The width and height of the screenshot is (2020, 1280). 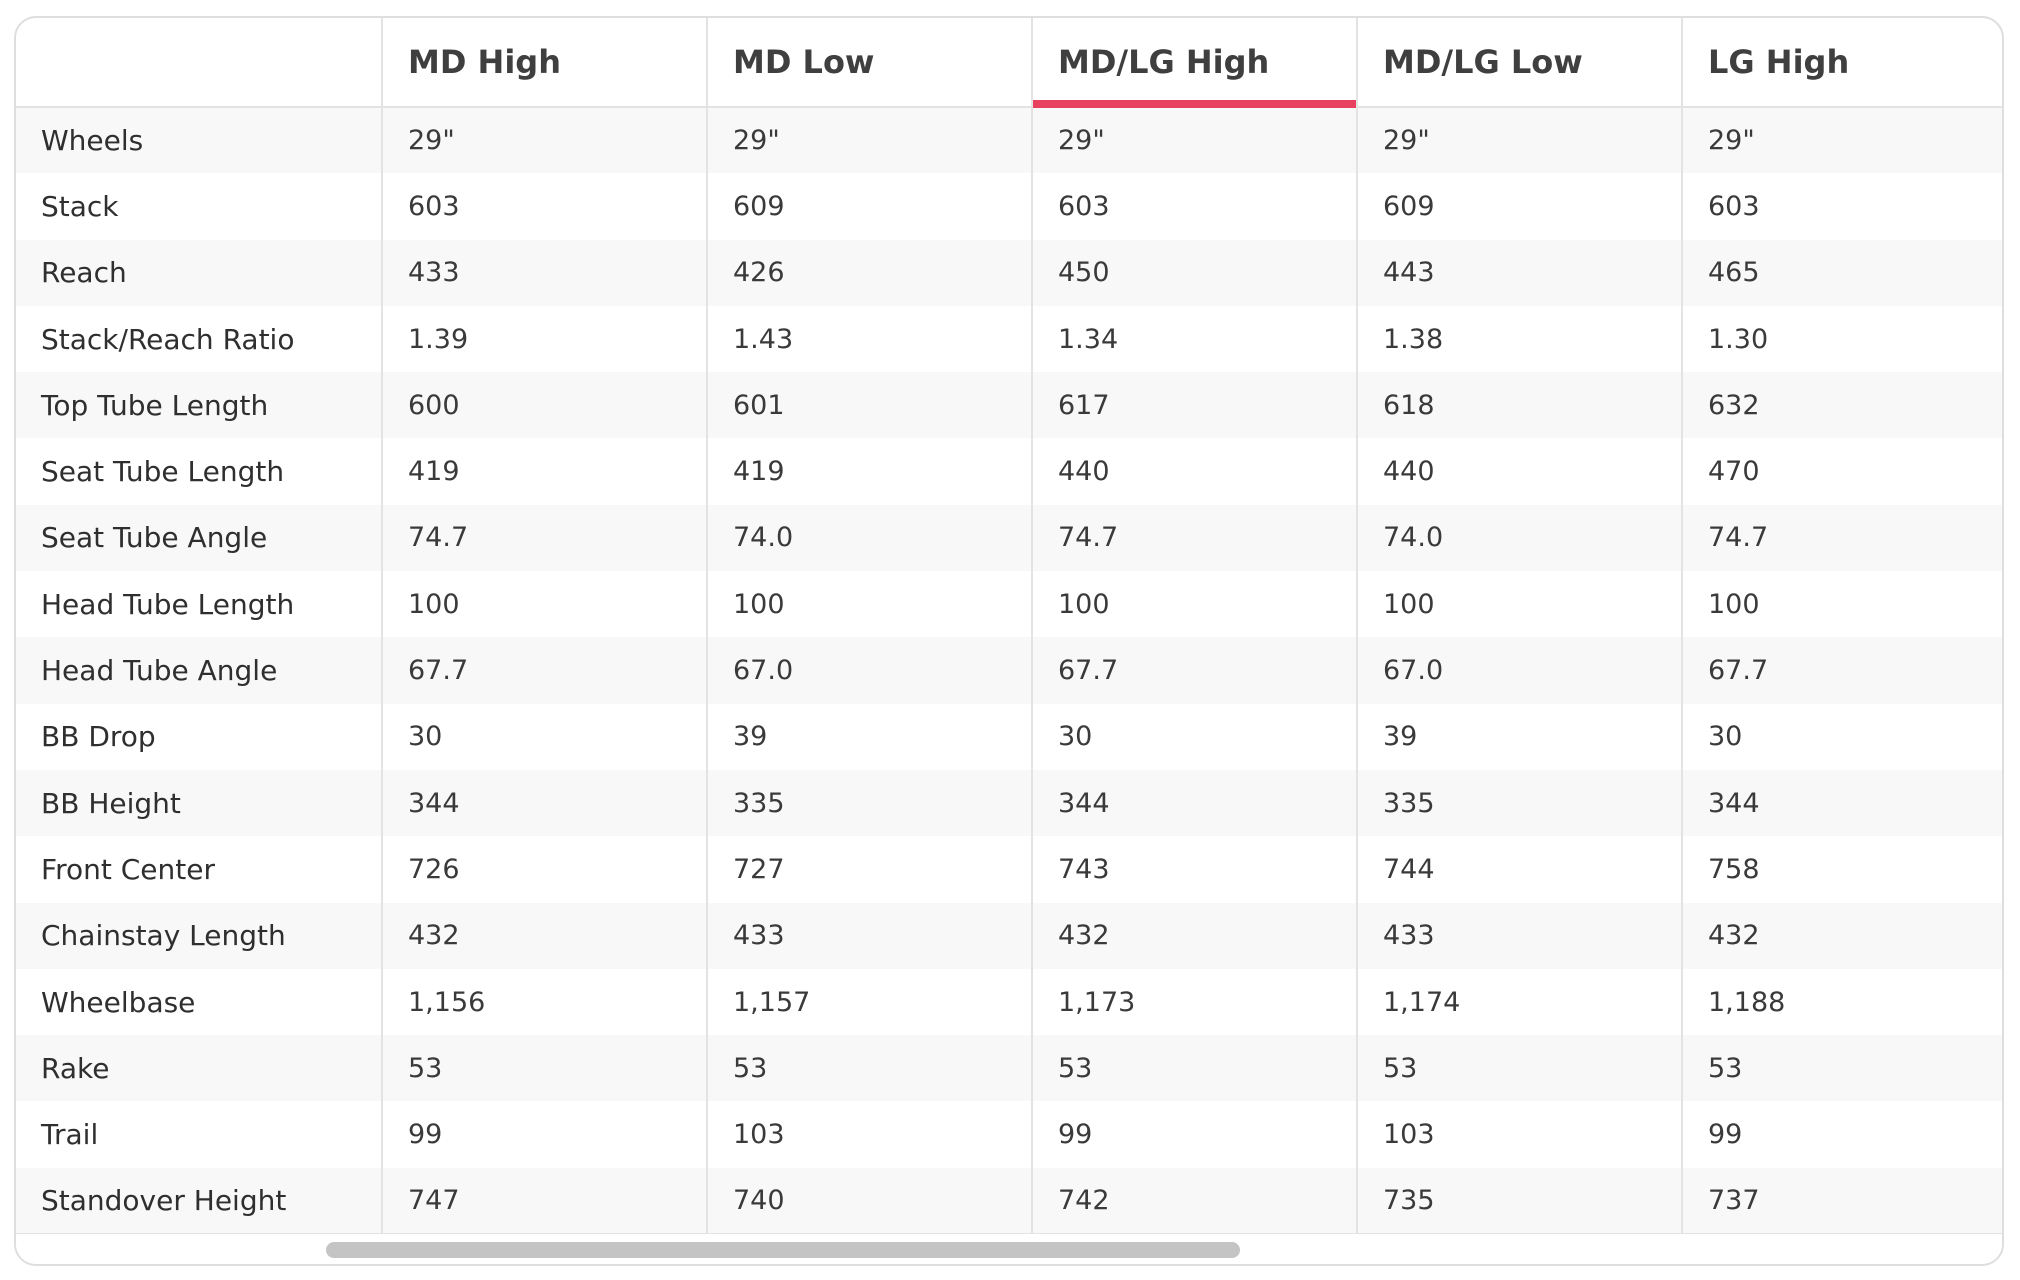 What do you see at coordinates (1841, 63) in the screenshot?
I see `size-header-lg-high: LG High` at bounding box center [1841, 63].